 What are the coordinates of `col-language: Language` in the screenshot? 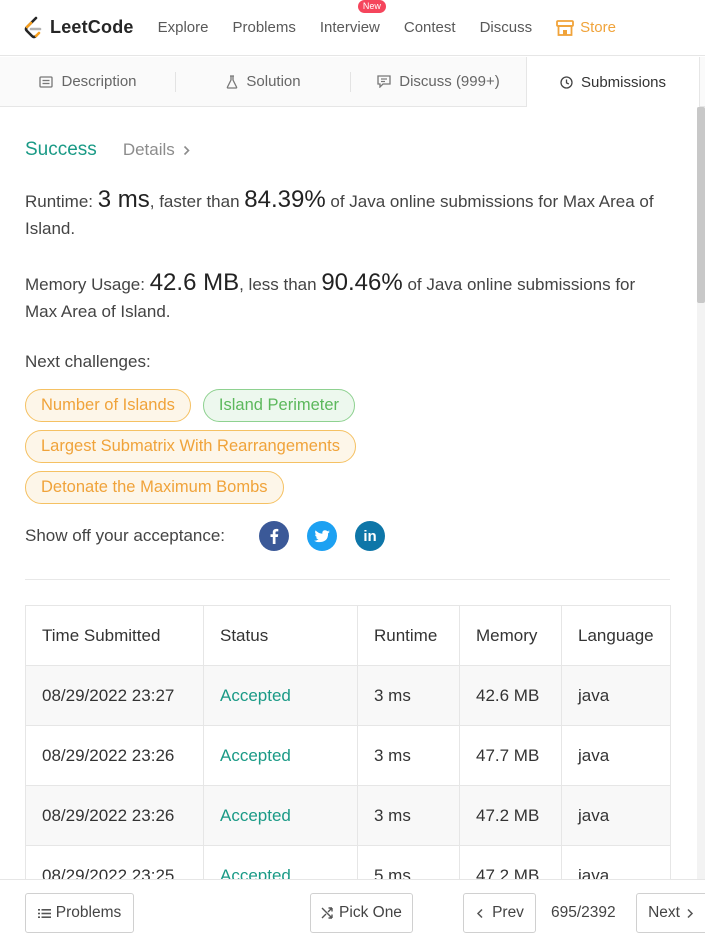 It's located at (616, 635).